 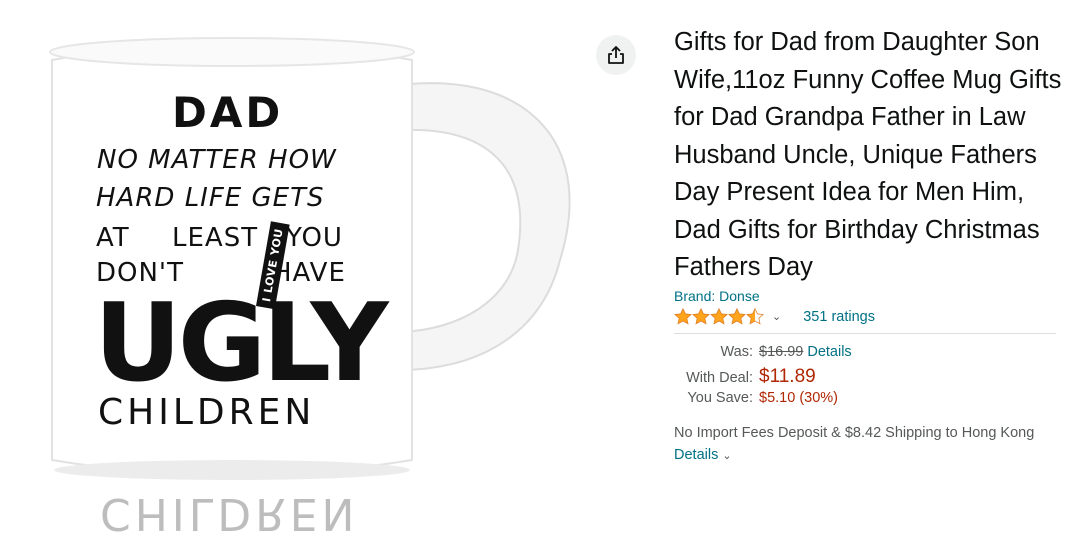 I want to click on shipping-details-link: Details, so click(x=696, y=455).